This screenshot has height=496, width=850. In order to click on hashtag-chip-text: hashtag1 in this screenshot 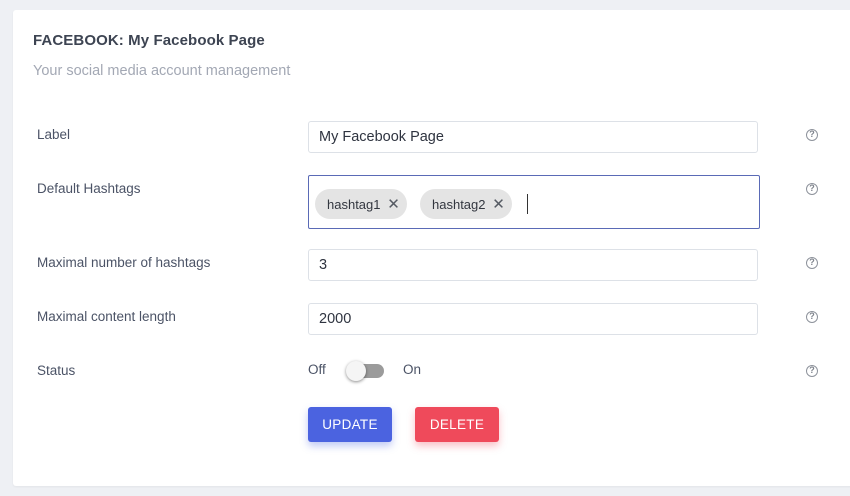, I will do `click(354, 204)`.